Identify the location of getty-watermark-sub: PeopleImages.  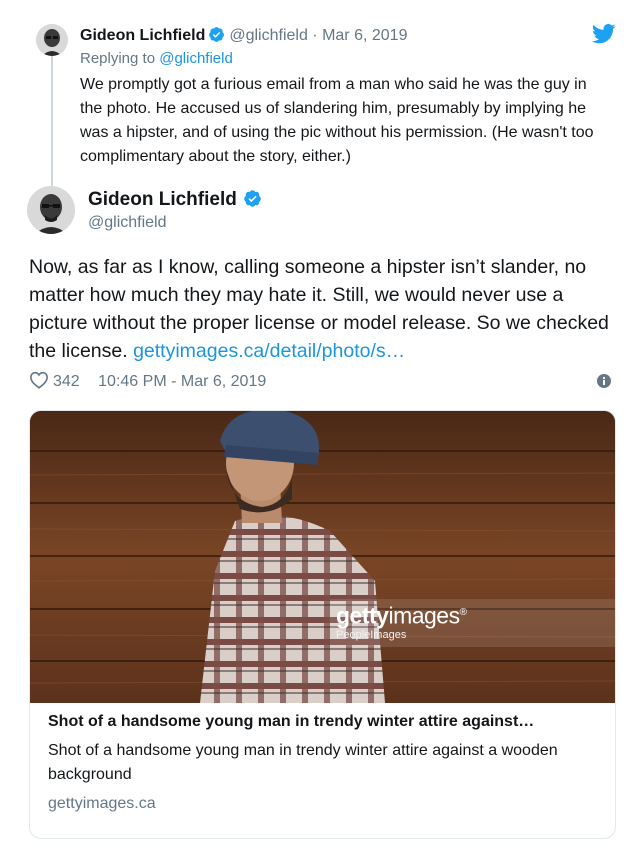
(371, 635).